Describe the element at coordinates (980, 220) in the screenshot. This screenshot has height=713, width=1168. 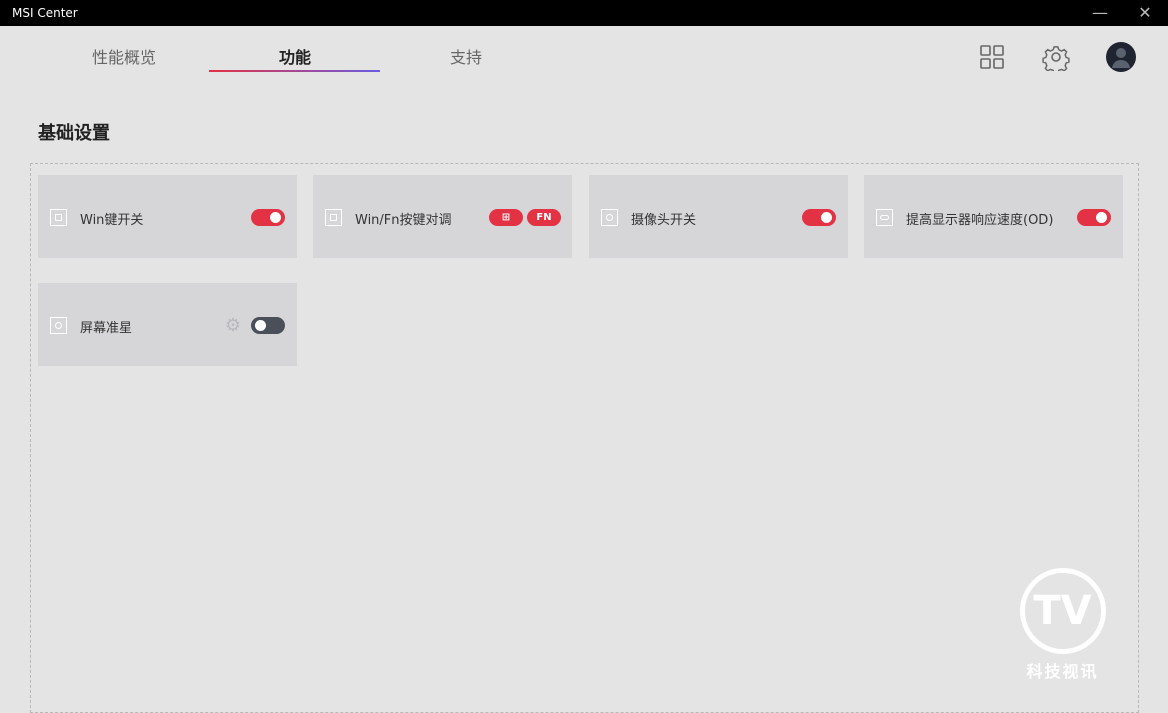
I see `card-label: 提高显示器响应速度(OD)` at that location.